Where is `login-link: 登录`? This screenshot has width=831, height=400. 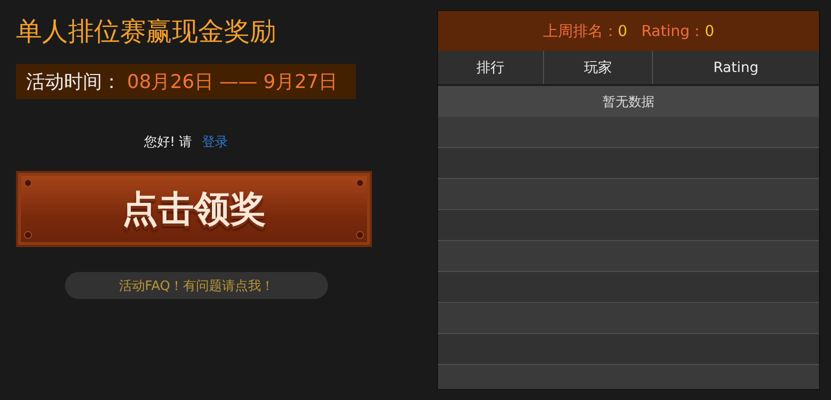
login-link: 登录 is located at coordinates (215, 142).